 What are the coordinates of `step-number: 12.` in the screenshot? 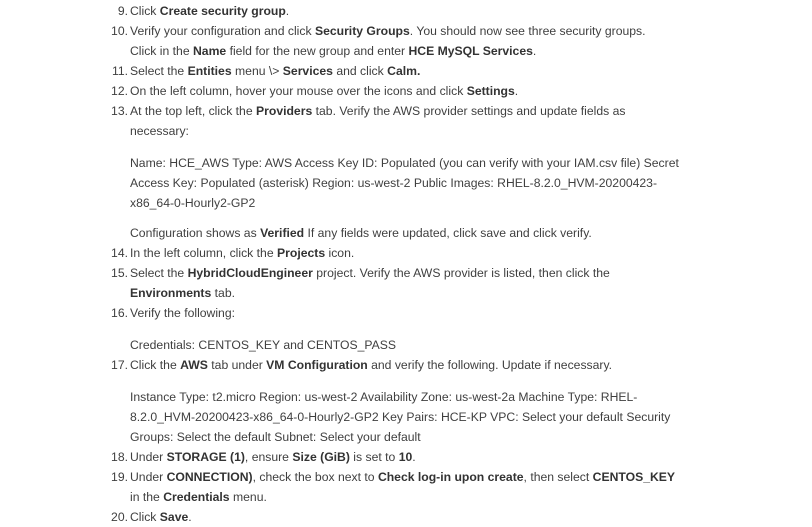 It's located at (119, 91).